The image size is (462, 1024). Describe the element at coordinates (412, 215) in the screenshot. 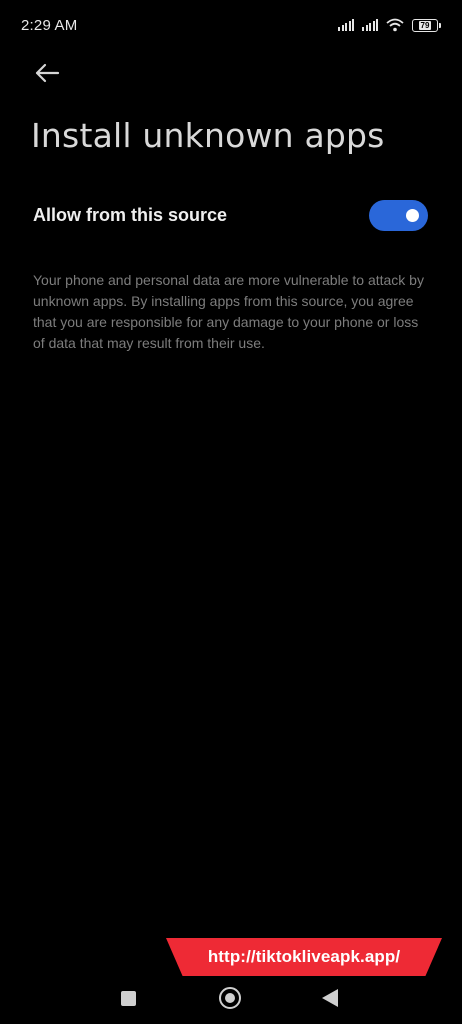

I see `toggle-knob` at that location.